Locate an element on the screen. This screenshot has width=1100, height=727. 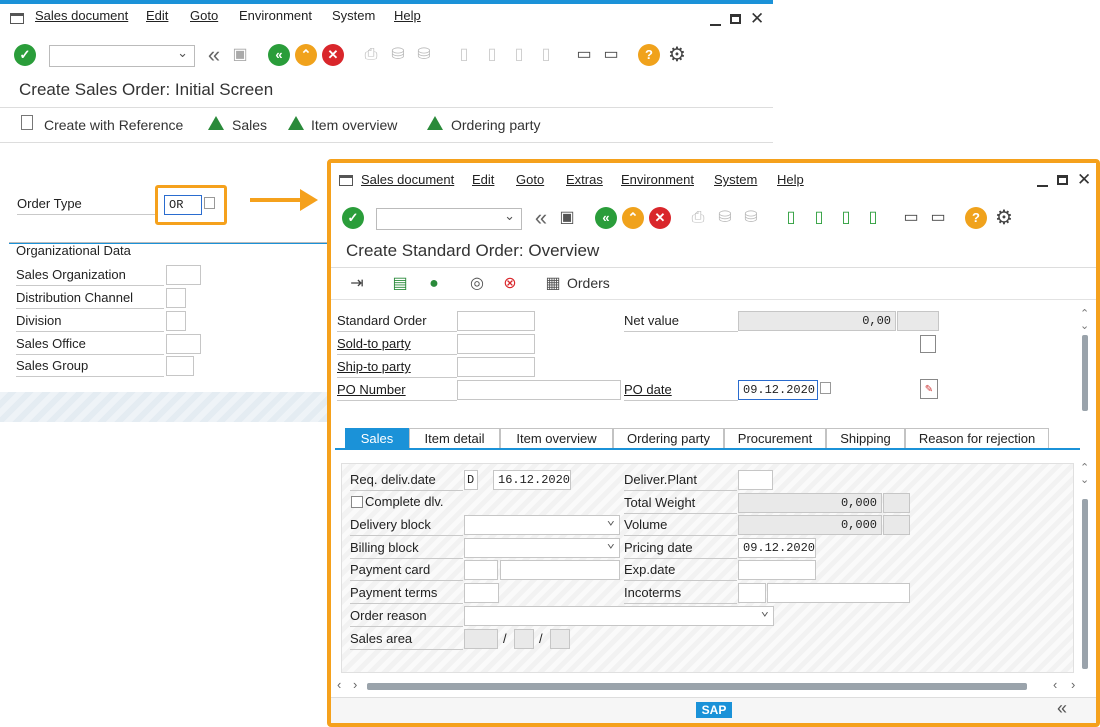
person-icon: ● is located at coordinates (434, 284).